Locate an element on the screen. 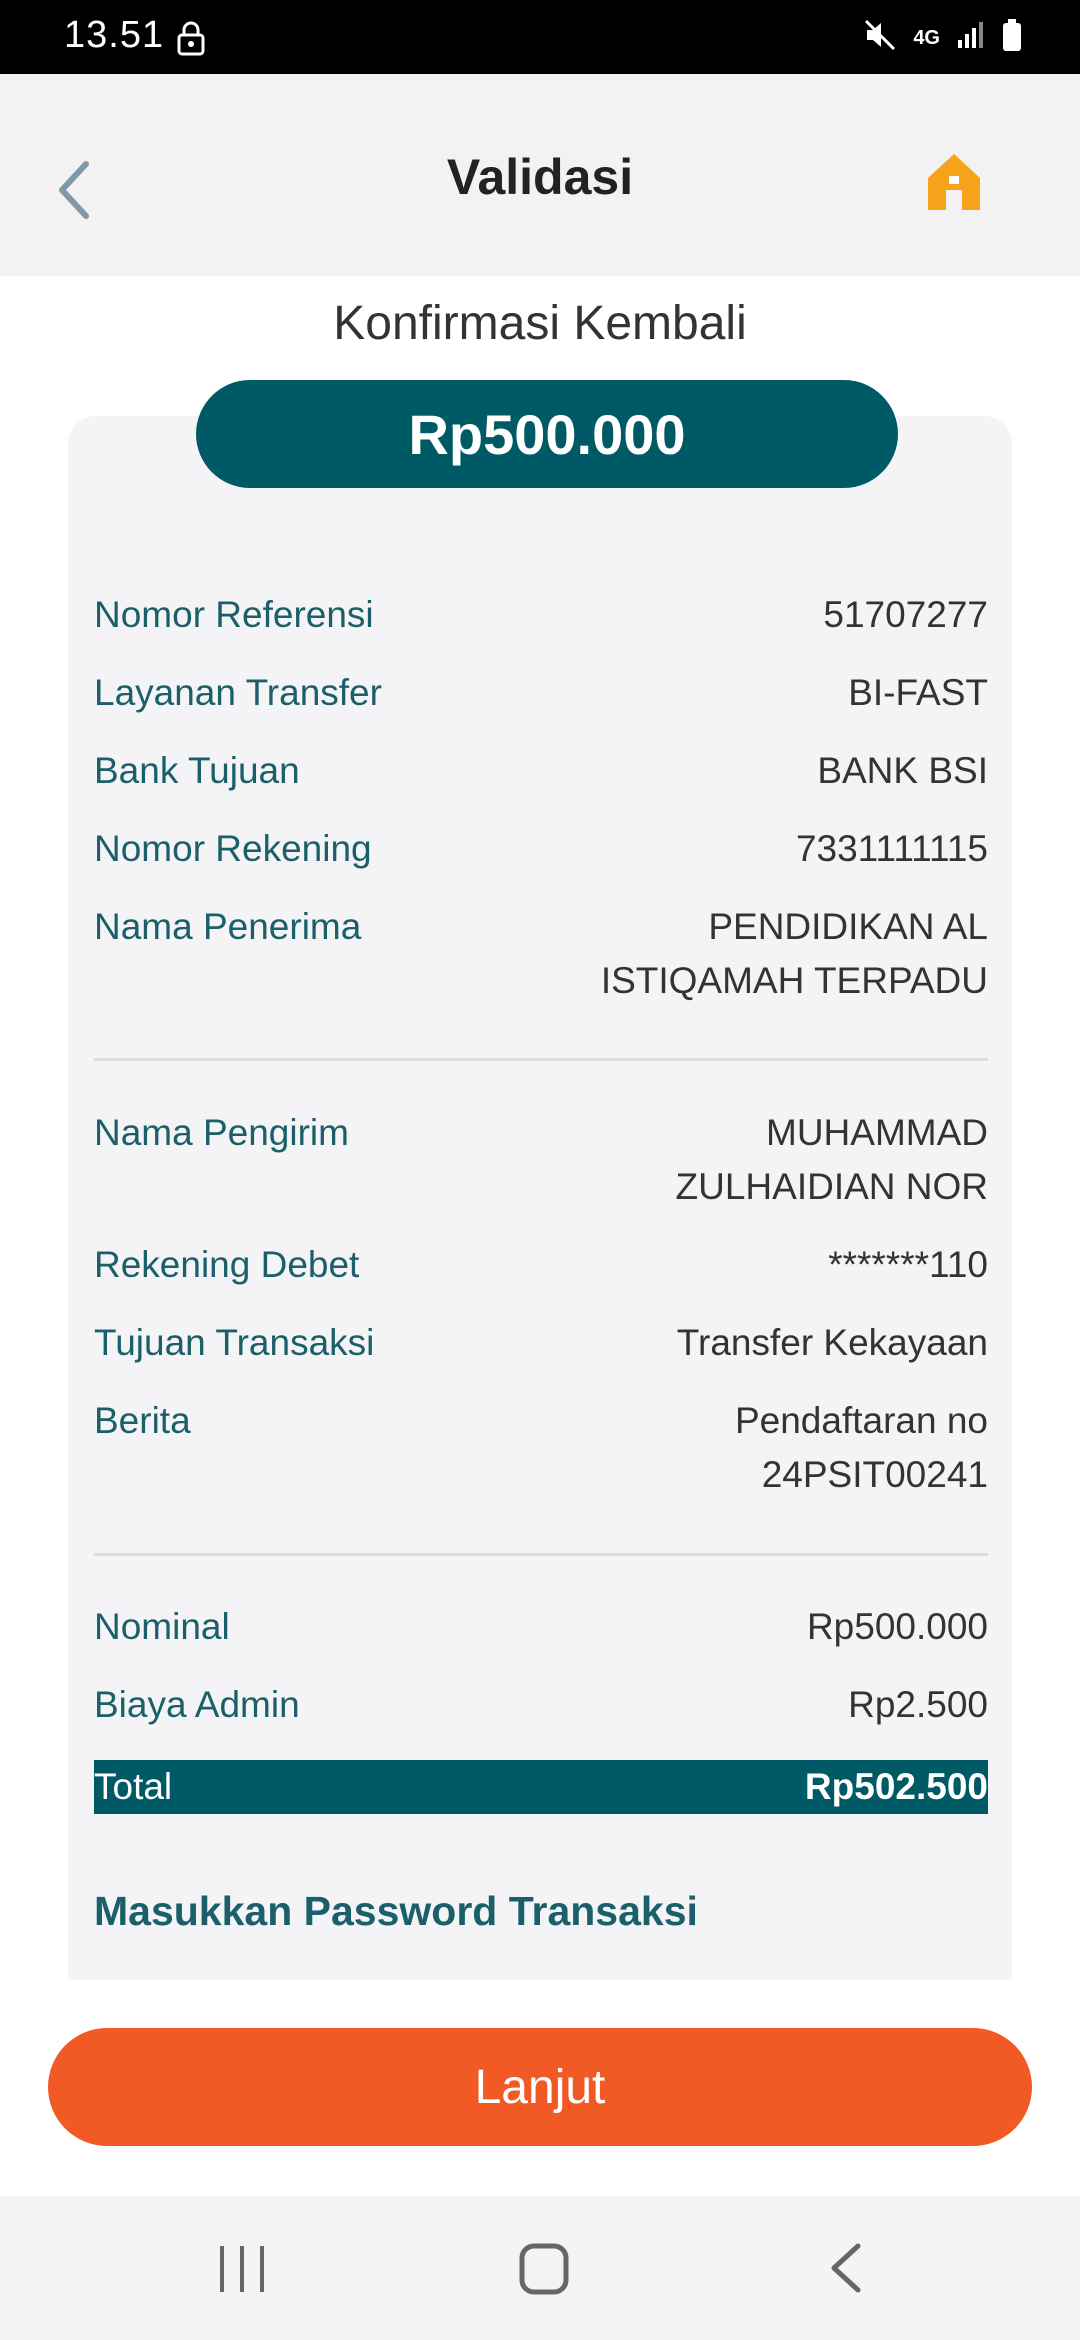 The height and width of the screenshot is (2340, 1080). tujuan-transaksi-label: Tujuan Transaksi is located at coordinates (234, 1342).